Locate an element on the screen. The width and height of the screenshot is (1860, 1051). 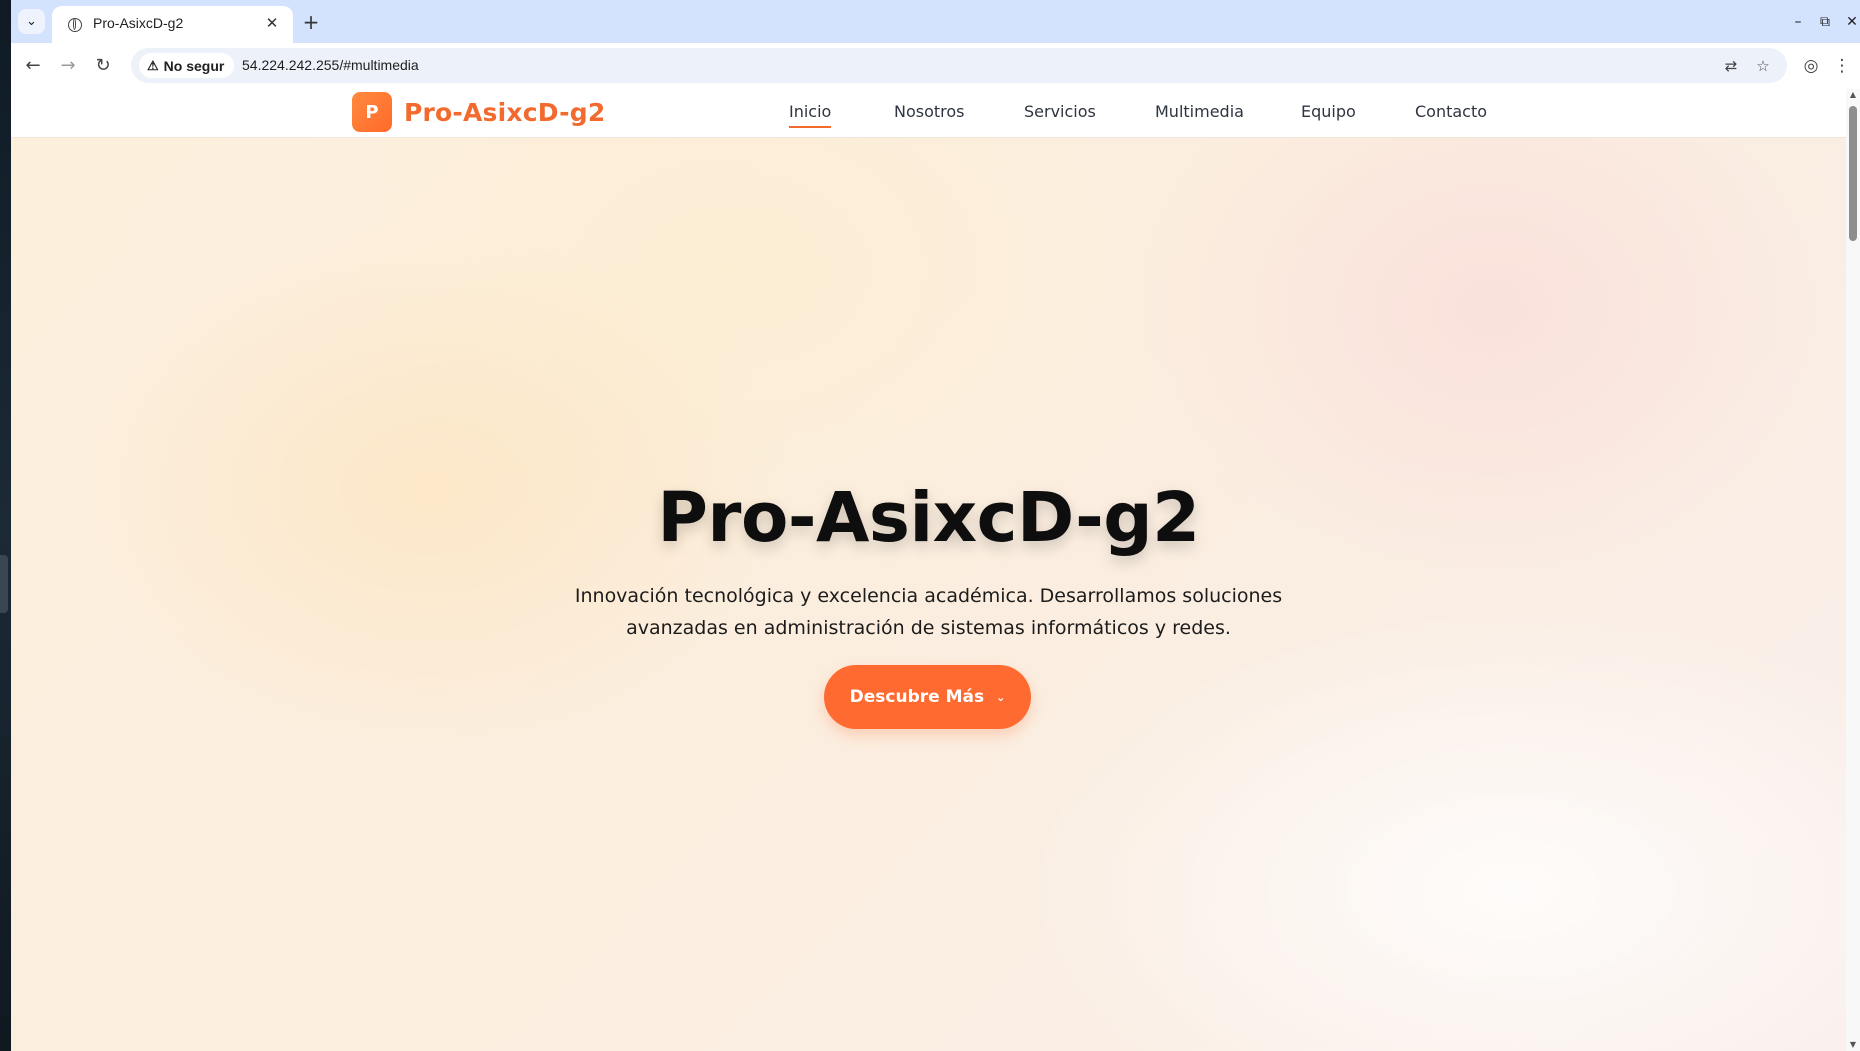
nav-link-inicio: Inicio is located at coordinates (810, 115).